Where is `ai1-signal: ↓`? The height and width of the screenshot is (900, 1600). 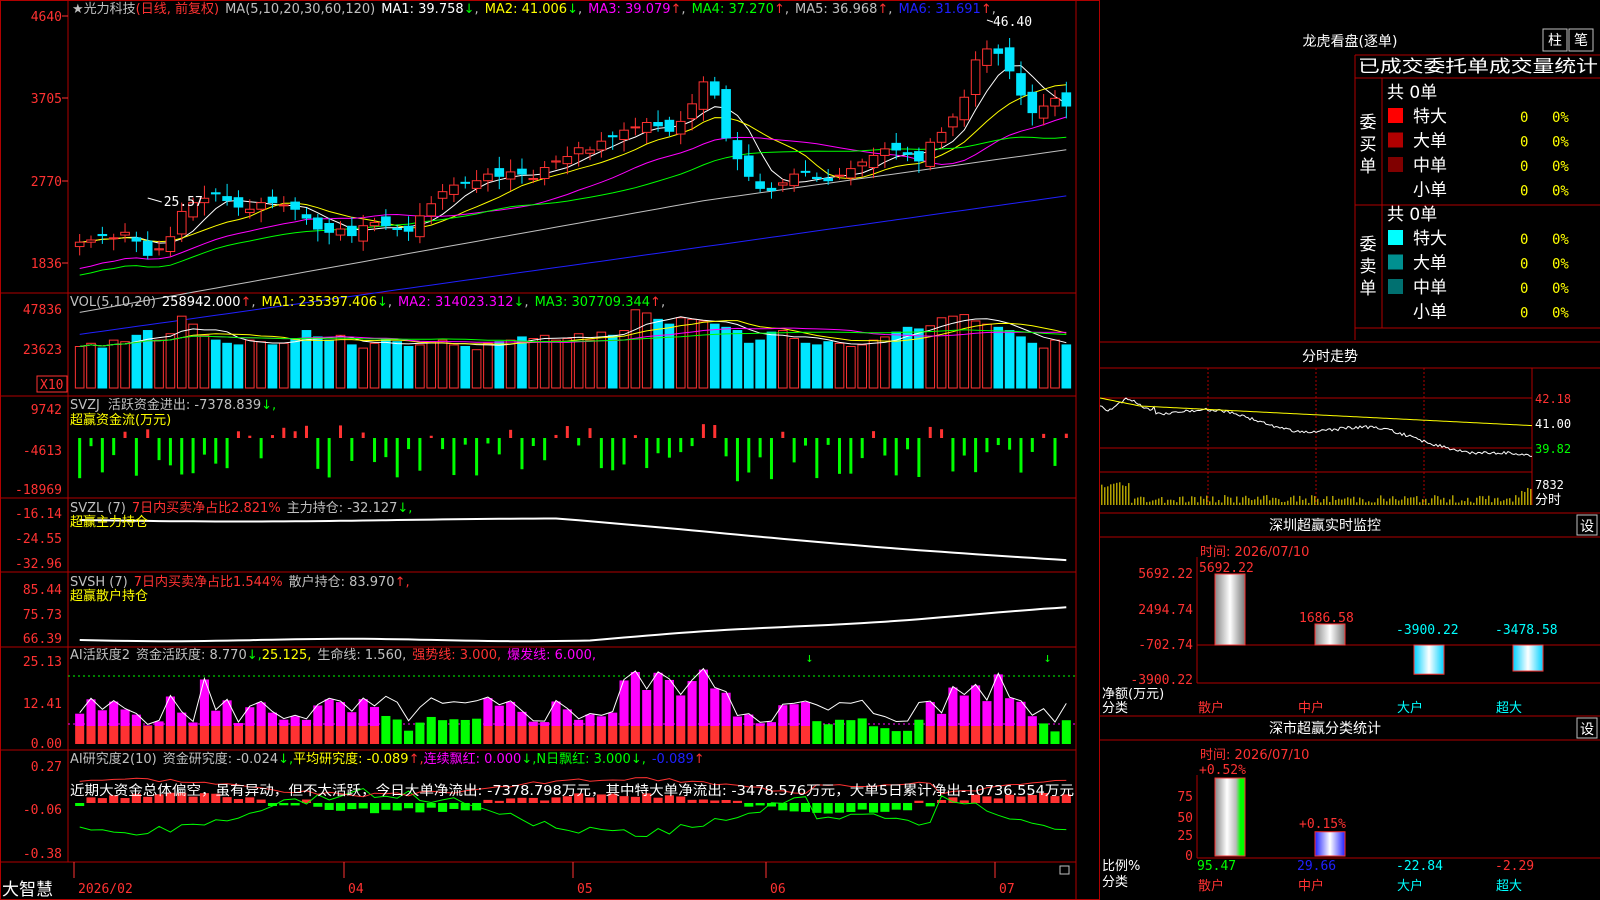 ai1-signal: ↓ is located at coordinates (1048, 658).